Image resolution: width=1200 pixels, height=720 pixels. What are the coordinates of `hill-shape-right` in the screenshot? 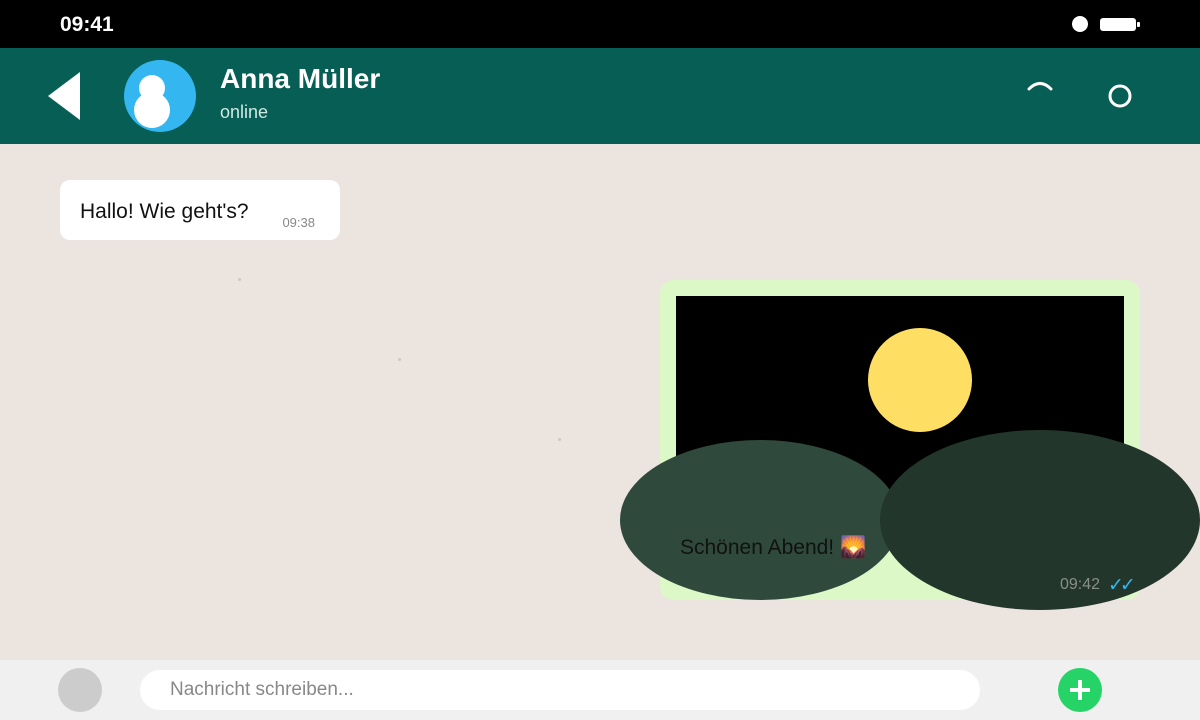 It's located at (1040, 520).